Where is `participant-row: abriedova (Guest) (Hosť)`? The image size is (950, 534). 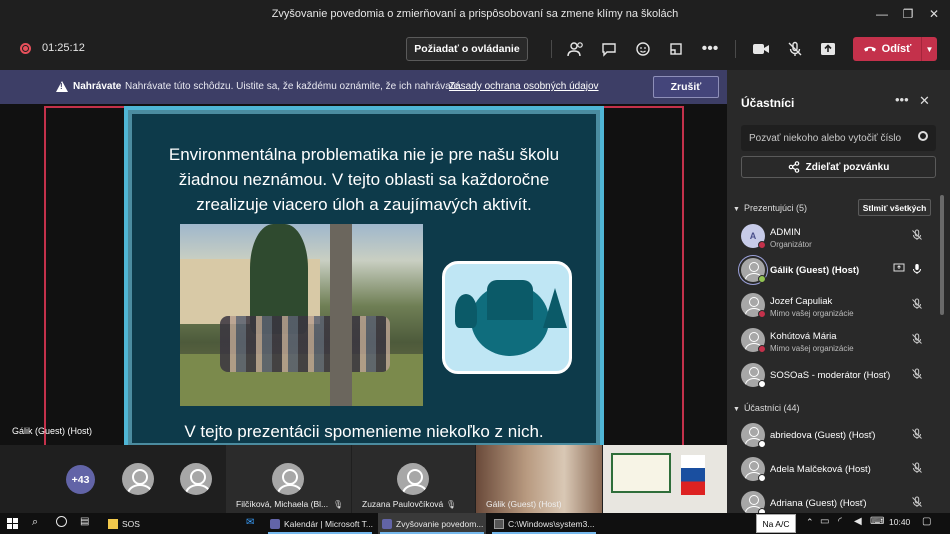 participant-row: abriedova (Guest) (Hosť) is located at coordinates (841, 438).